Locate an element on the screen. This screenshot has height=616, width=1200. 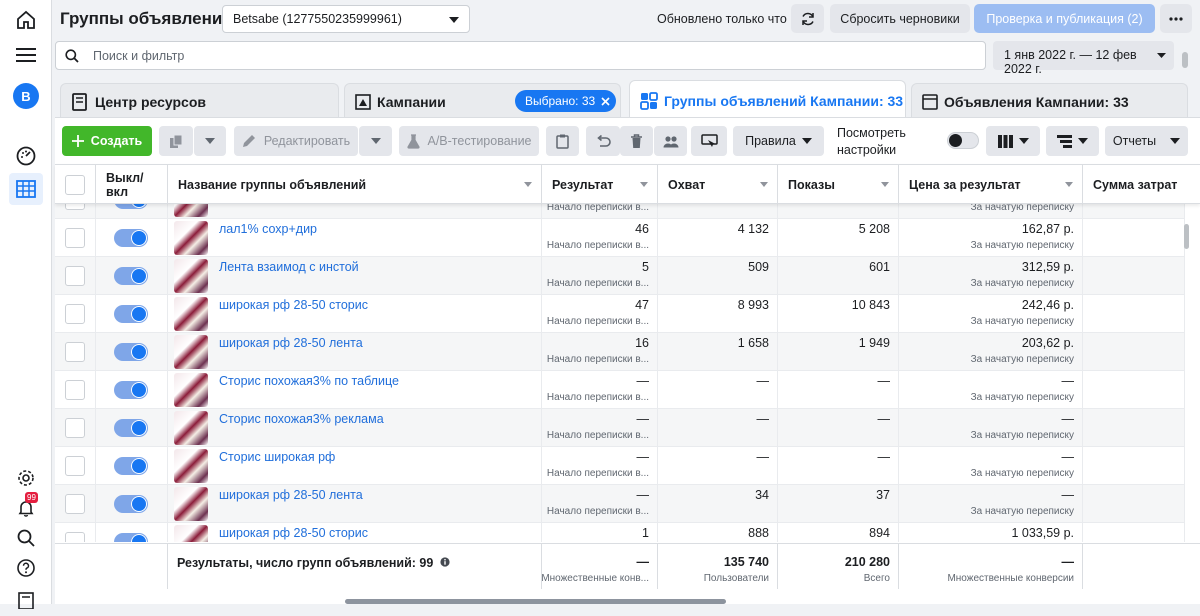
selected-count-chip: Выбрано: 33 is located at coordinates (566, 101).